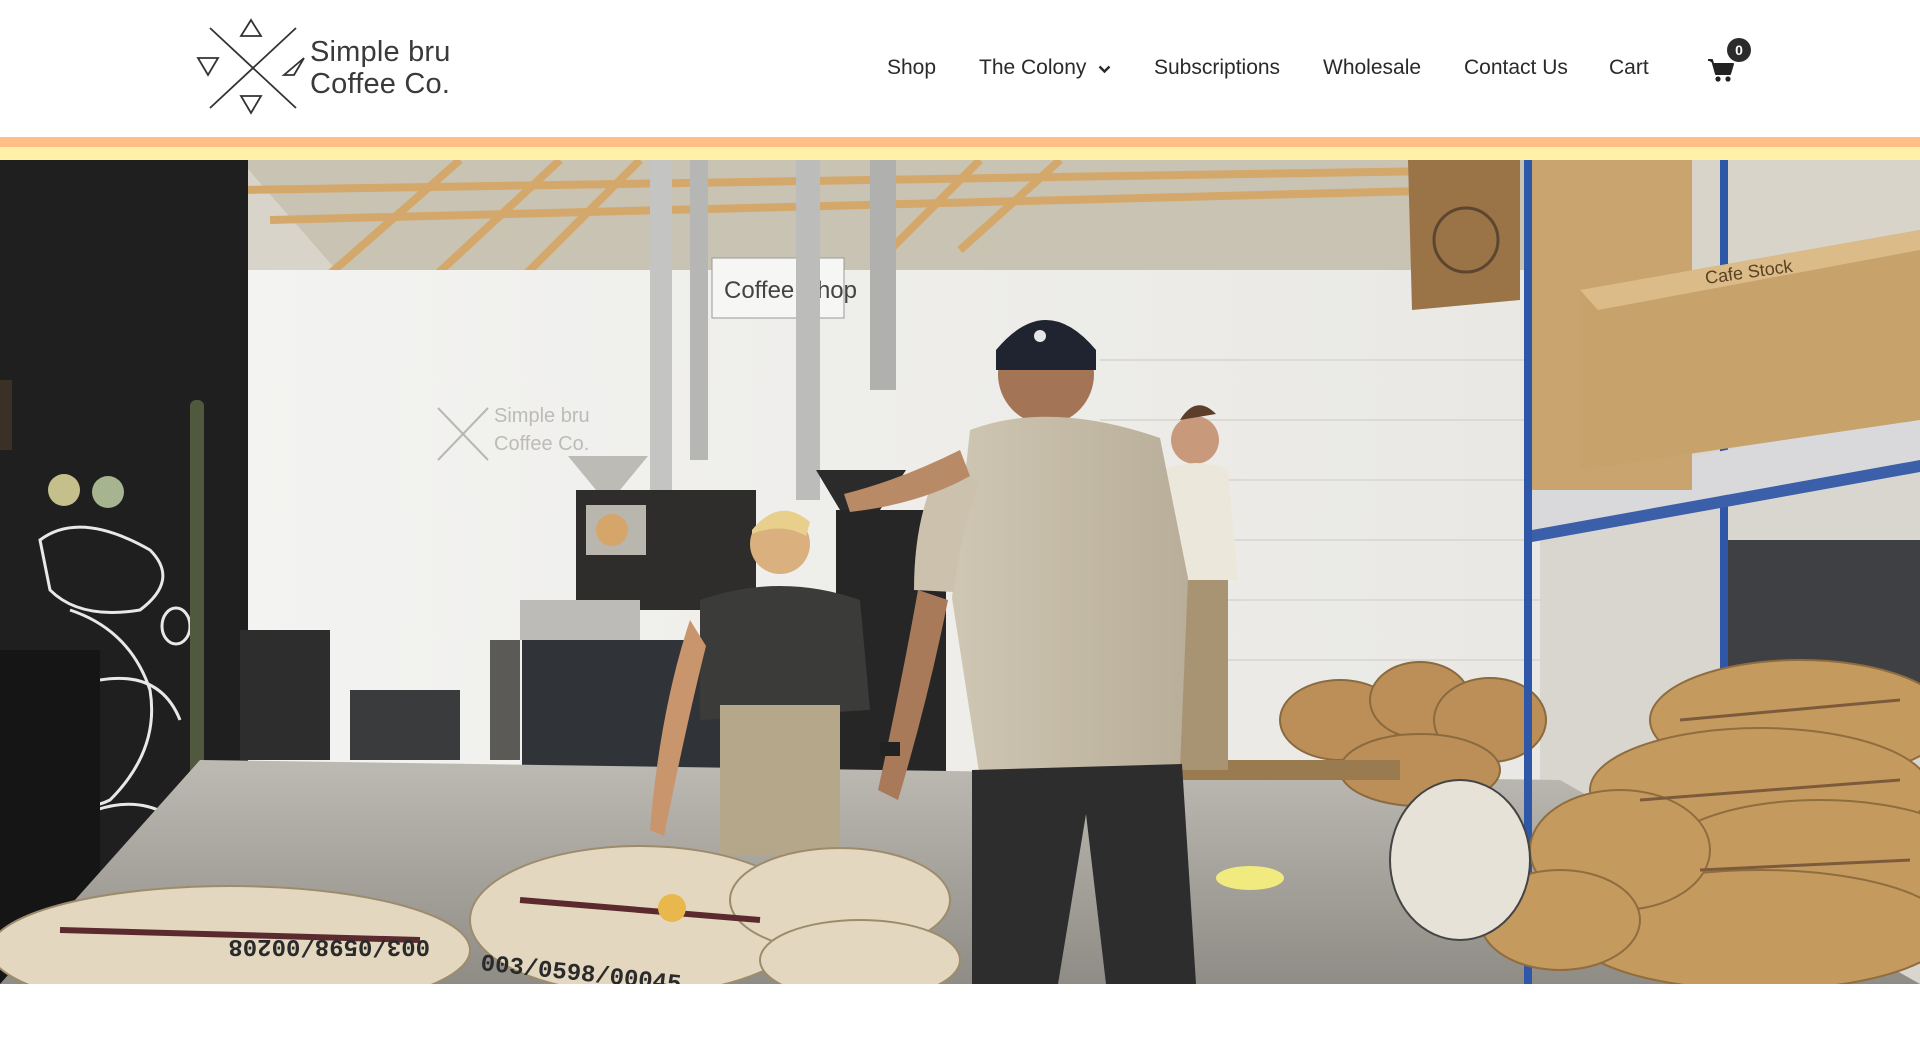  Describe the element at coordinates (960, 1014) in the screenshot. I see `page-content-area` at that location.